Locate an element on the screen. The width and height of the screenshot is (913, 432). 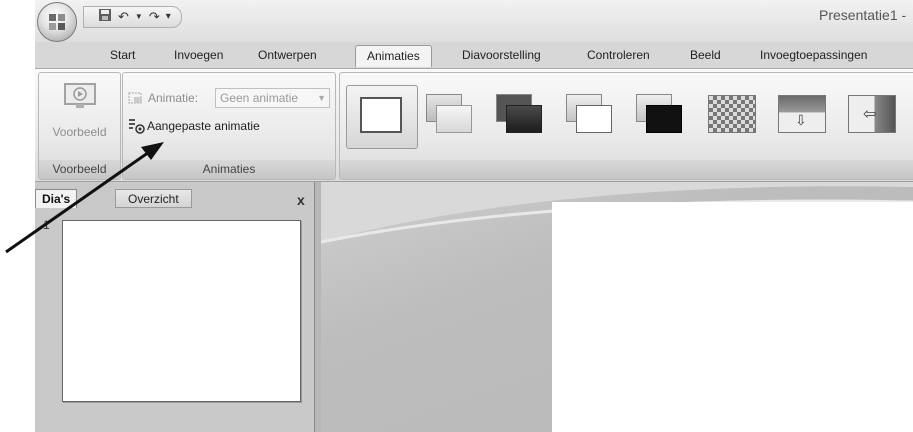
slides-pane-tabs: Dia's Overzicht x is located at coordinates (175, 197).